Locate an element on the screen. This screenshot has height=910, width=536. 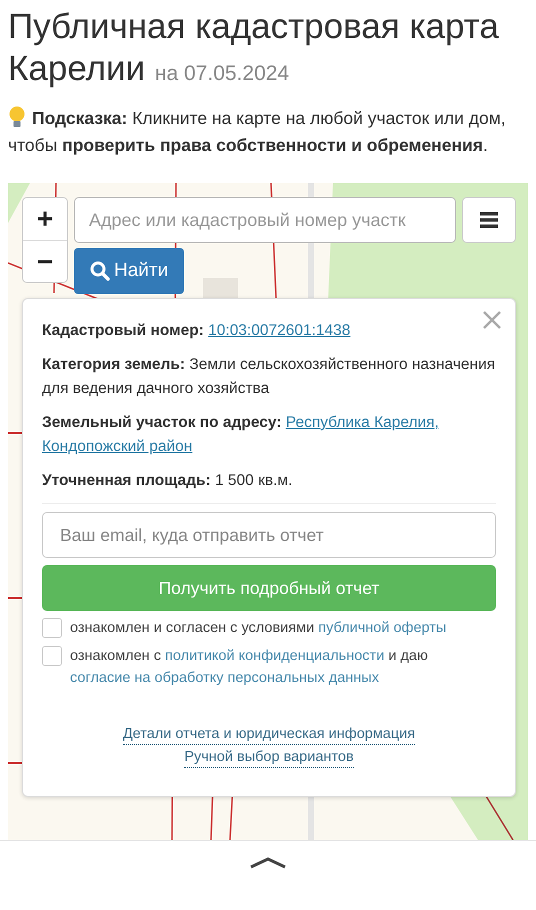
info-link: 10:03:0072601:1438 is located at coordinates (279, 330).